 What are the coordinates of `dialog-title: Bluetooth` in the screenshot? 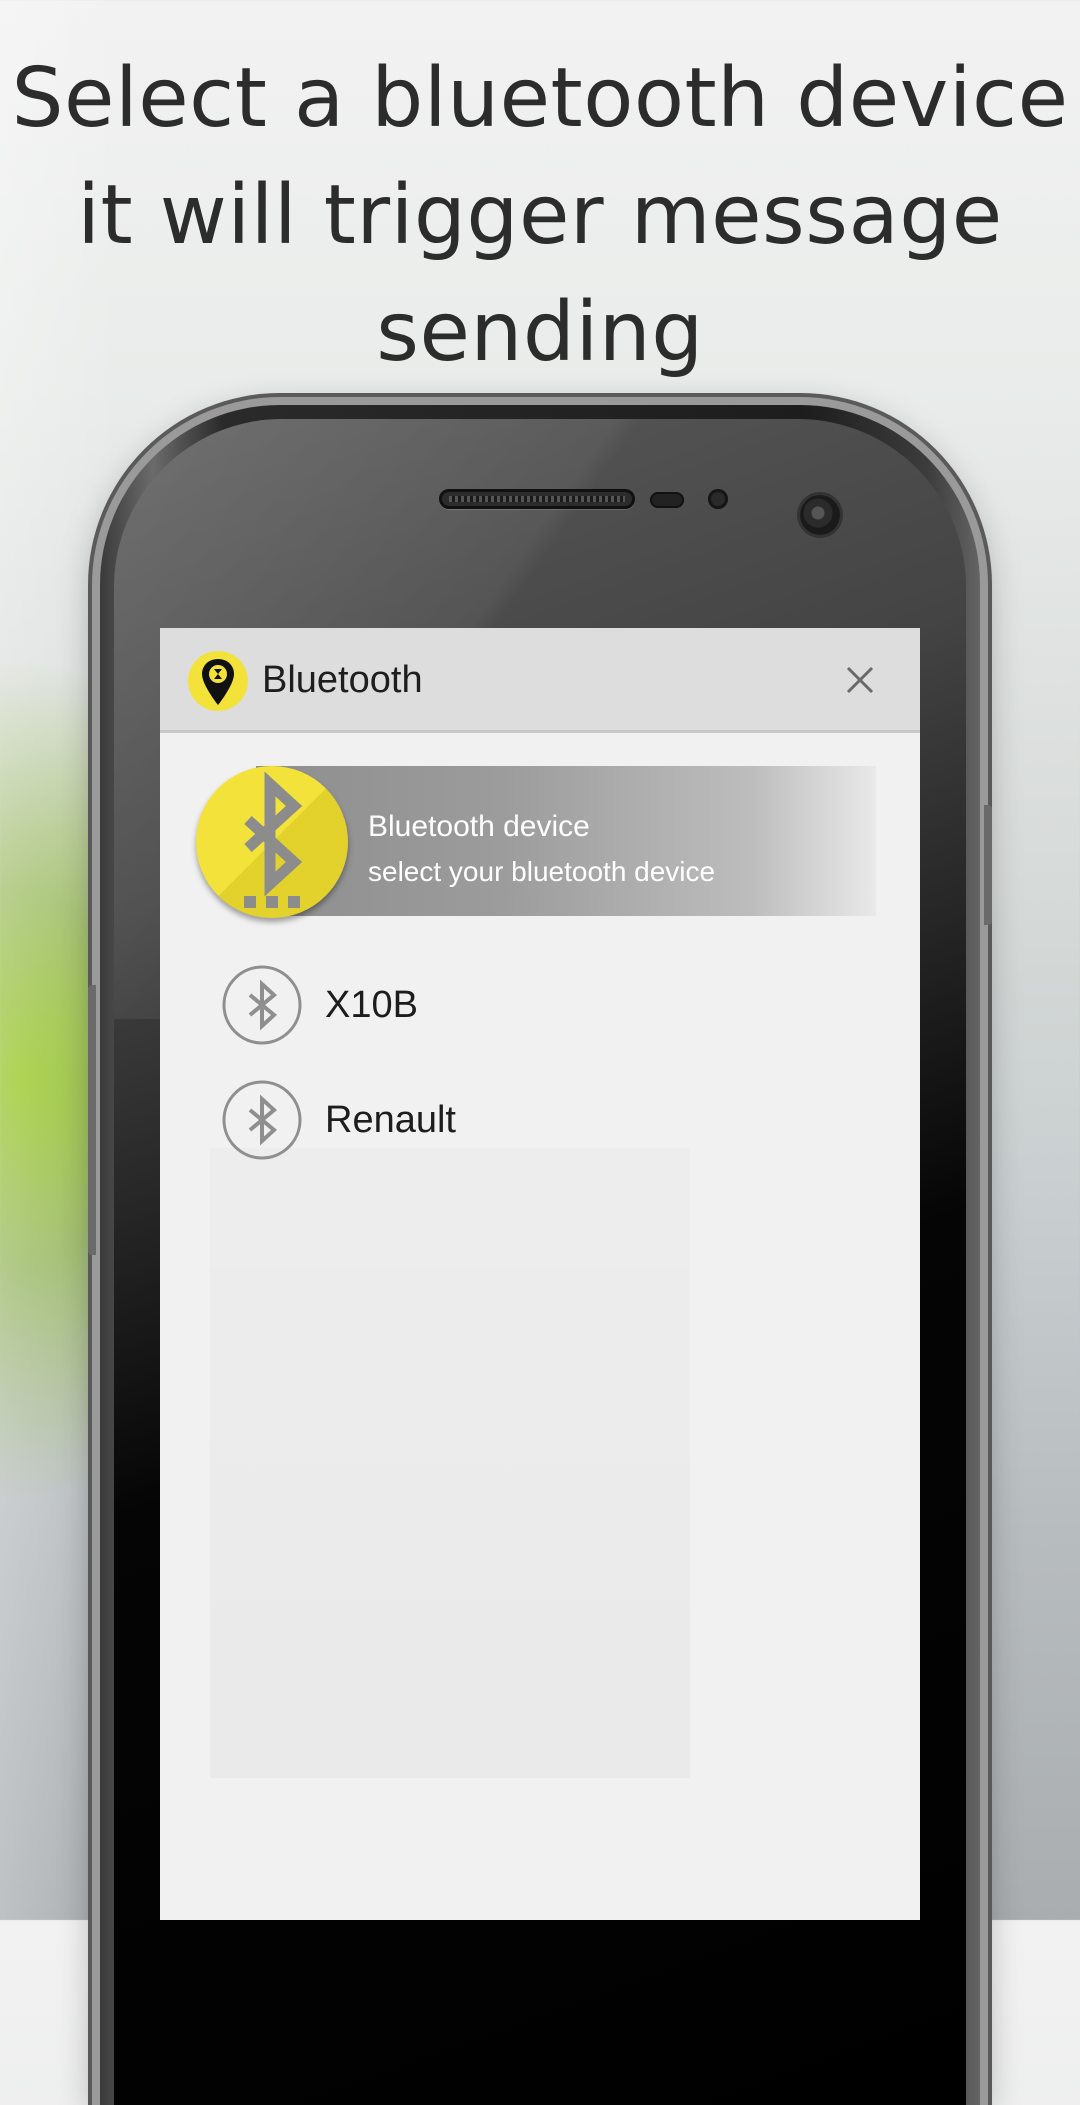 It's located at (342, 680).